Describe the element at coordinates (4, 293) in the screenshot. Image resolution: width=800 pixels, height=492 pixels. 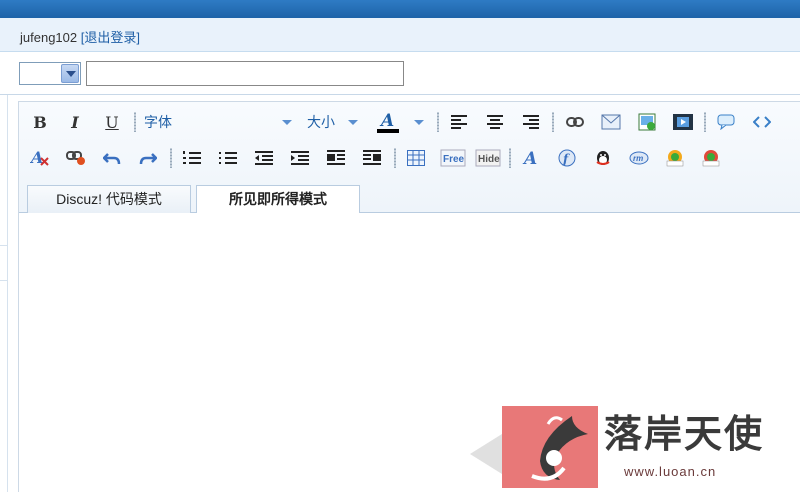
I see `left-panel-edge` at that location.